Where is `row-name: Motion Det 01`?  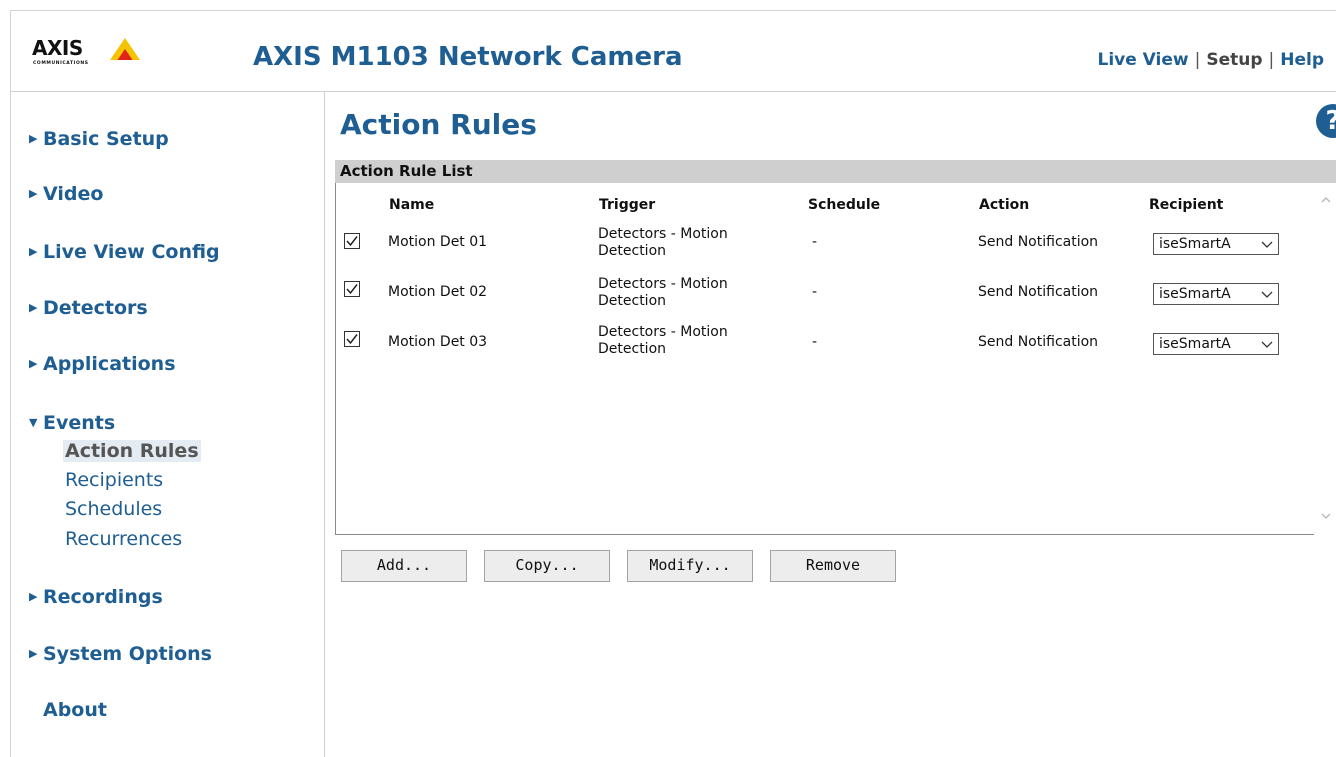 row-name: Motion Det 01 is located at coordinates (438, 242).